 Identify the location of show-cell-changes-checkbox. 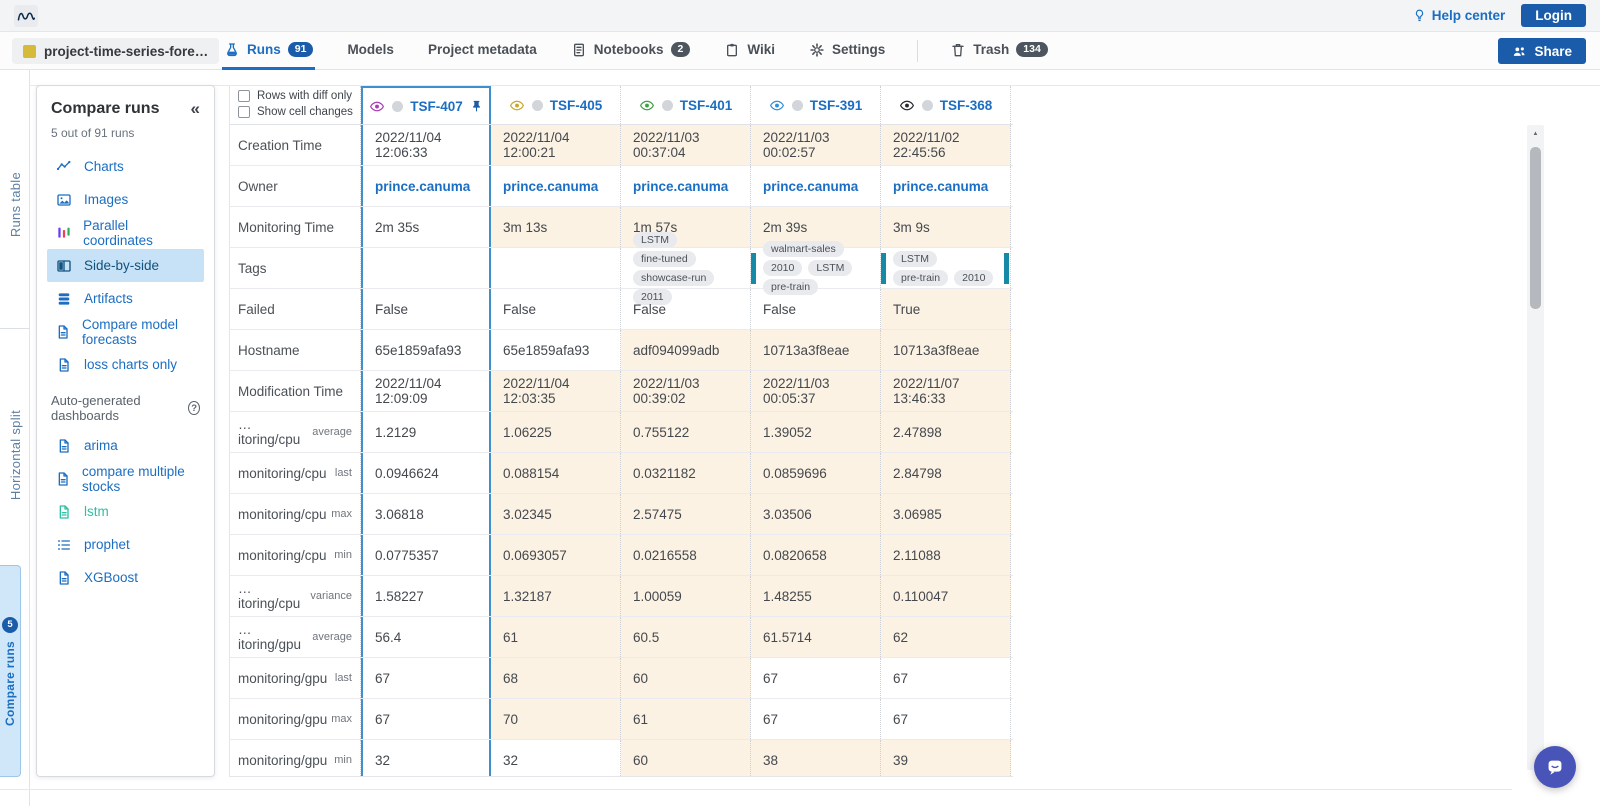
(244, 112).